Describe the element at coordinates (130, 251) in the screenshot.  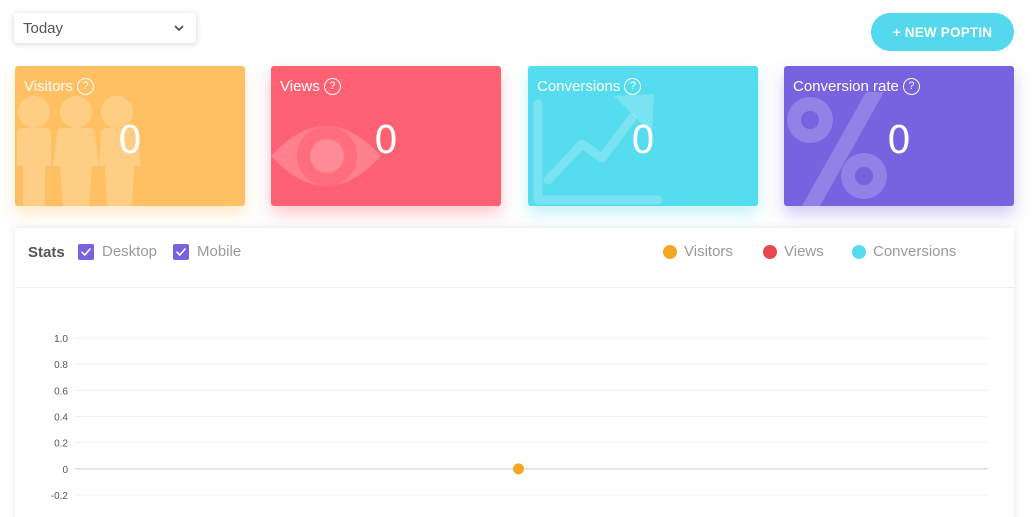
I see `desktop-label: Desktop` at that location.